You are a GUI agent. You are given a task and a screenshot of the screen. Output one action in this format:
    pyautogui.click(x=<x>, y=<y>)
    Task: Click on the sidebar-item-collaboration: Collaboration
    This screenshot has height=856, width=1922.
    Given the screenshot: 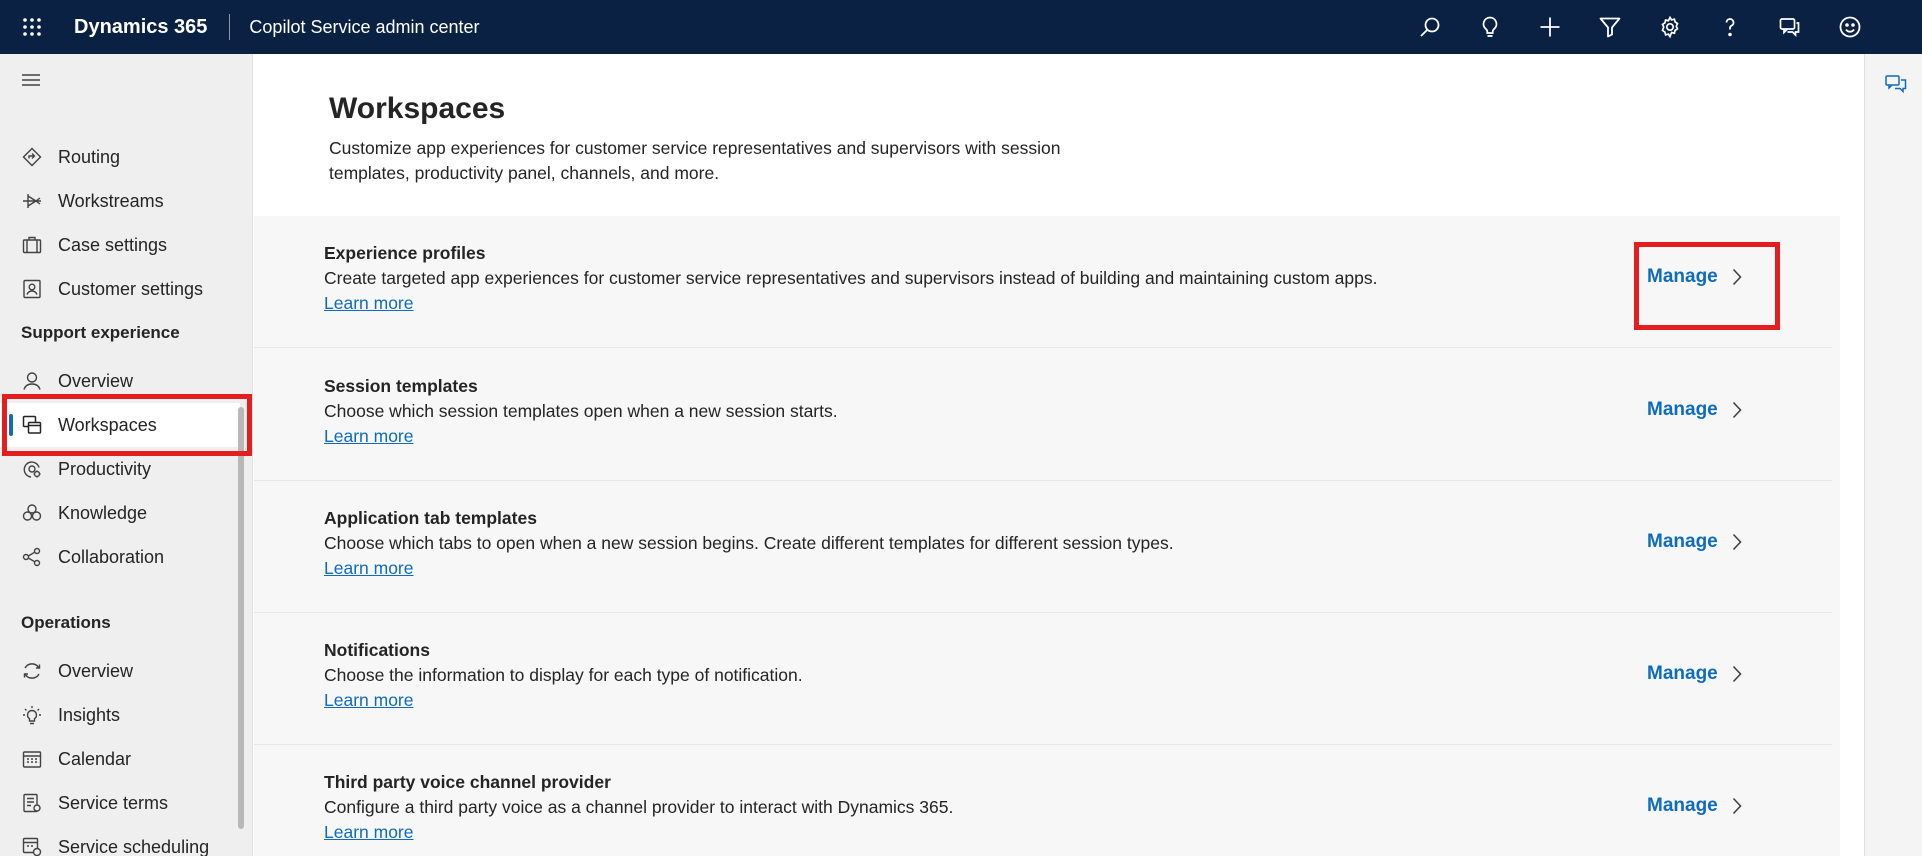 What is the action you would take?
    pyautogui.click(x=120, y=557)
    